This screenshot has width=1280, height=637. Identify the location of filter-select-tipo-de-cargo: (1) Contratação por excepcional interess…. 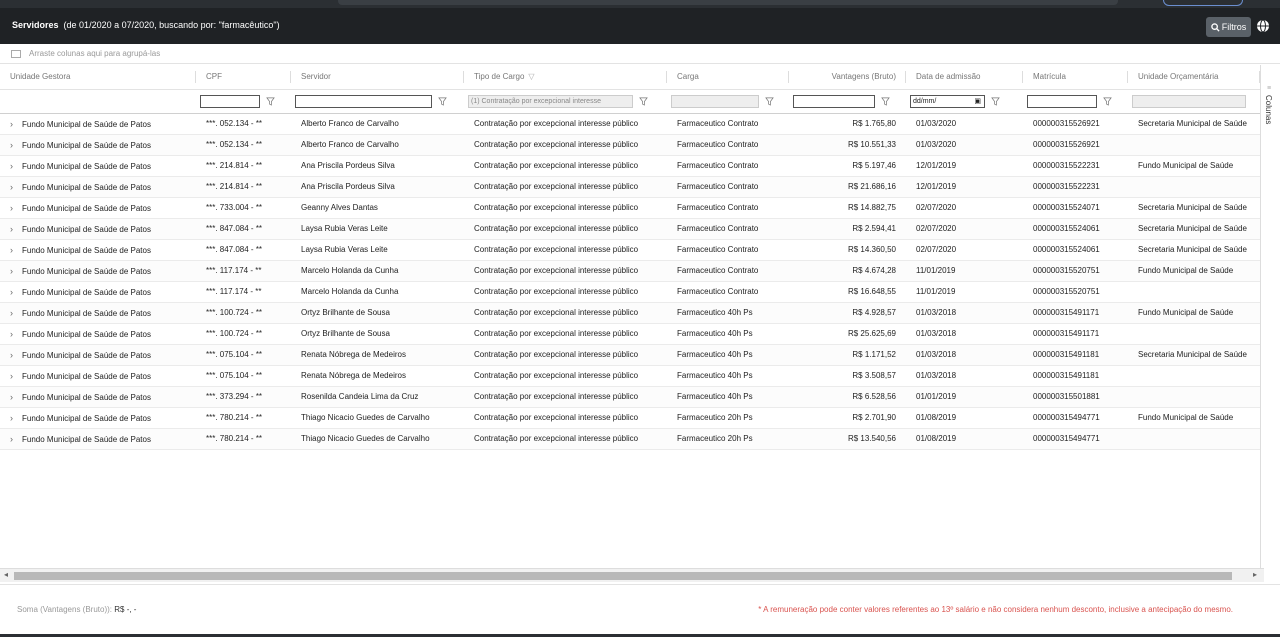
(550, 101).